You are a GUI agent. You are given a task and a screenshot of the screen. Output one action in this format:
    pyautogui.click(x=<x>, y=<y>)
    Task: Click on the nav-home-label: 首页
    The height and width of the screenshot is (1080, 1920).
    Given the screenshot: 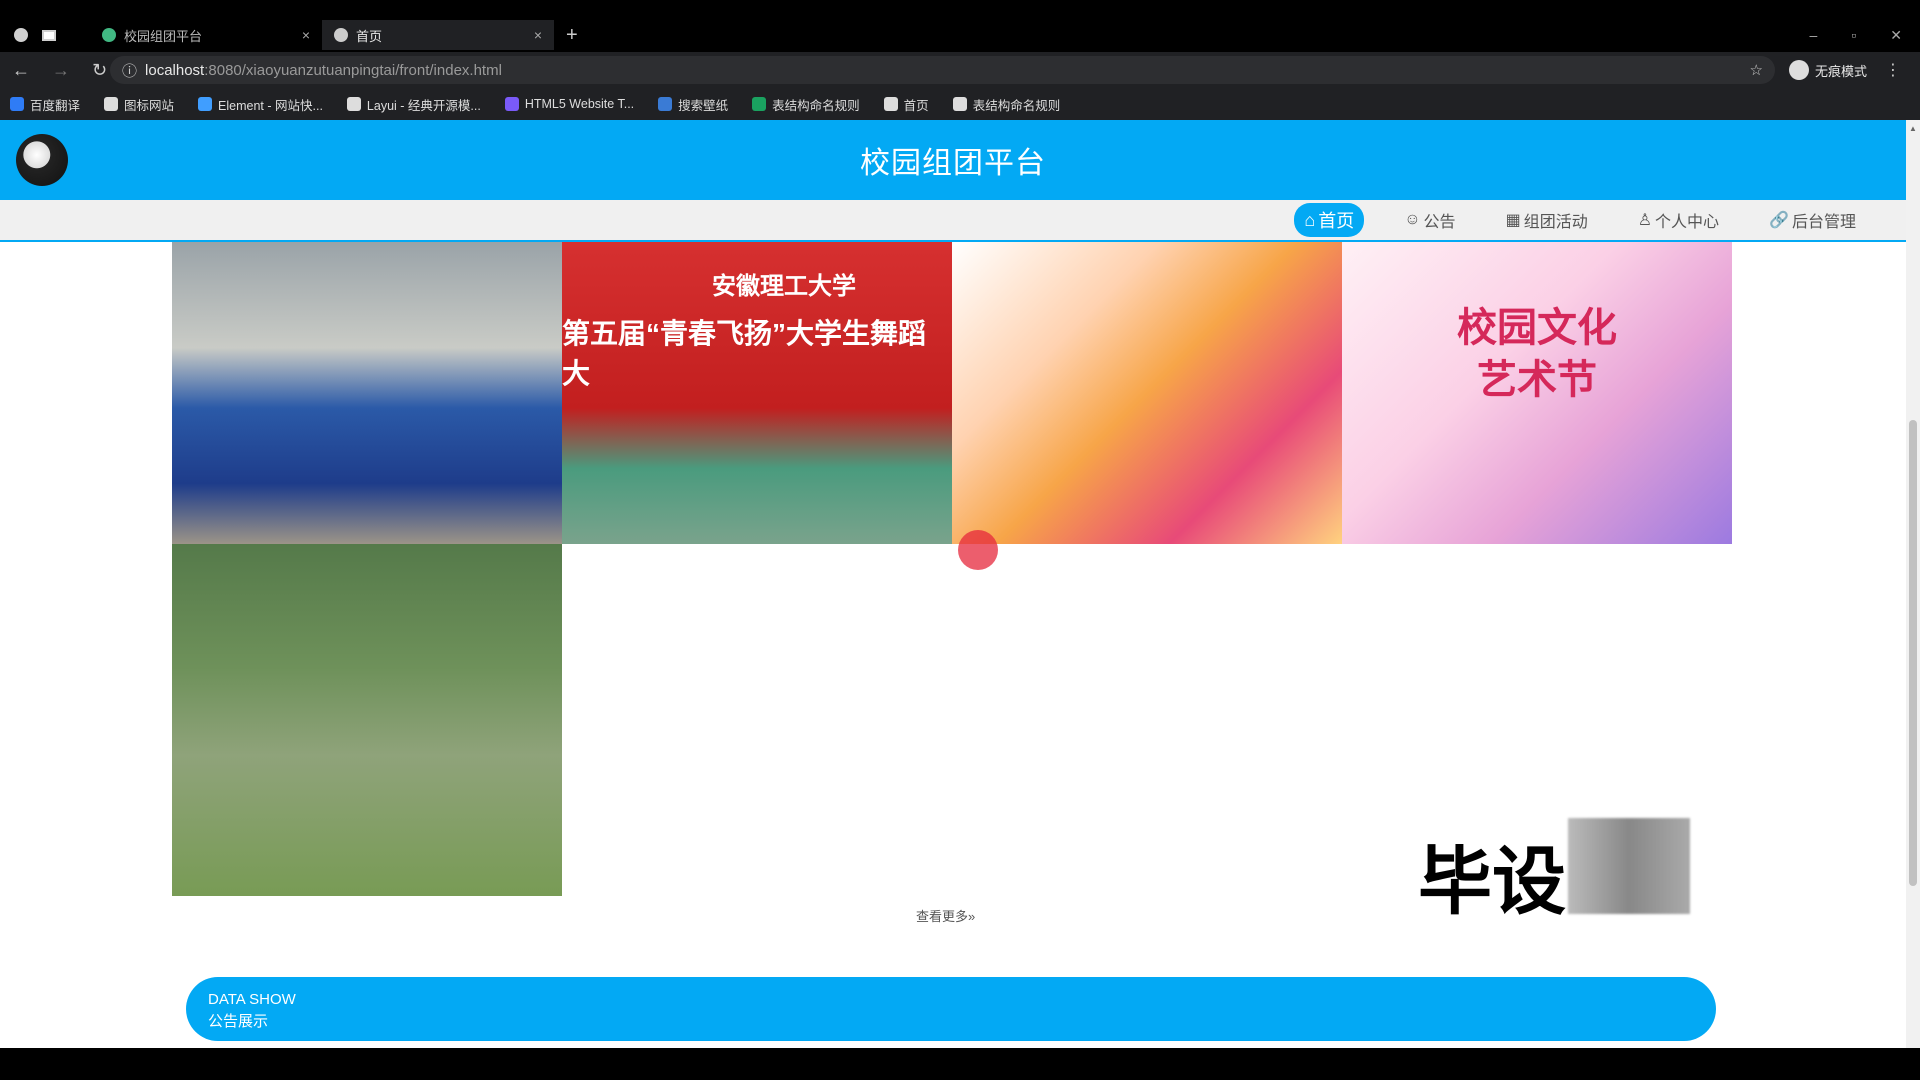 What is the action you would take?
    pyautogui.click(x=1336, y=221)
    